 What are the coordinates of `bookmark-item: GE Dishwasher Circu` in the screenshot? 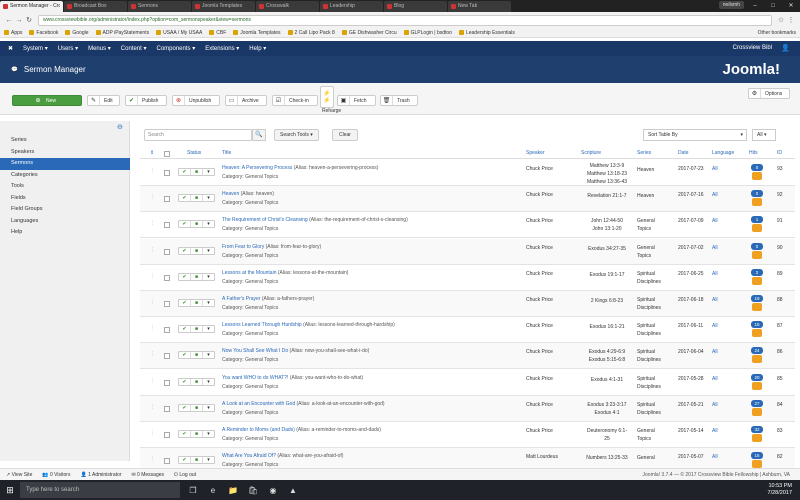 It's located at (369, 33).